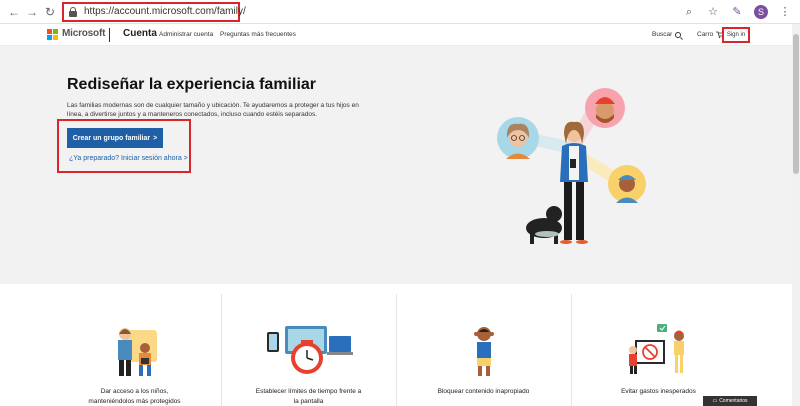  What do you see at coordinates (705, 34) in the screenshot?
I see `cart-label: Carro` at bounding box center [705, 34].